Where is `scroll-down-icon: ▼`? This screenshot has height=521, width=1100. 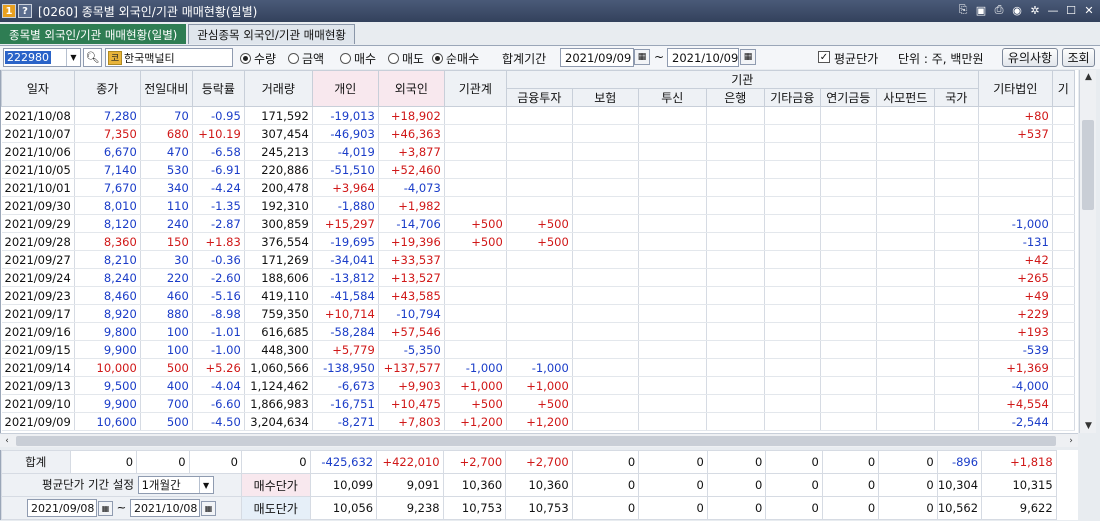 scroll-down-icon: ▼ is located at coordinates (1088, 426).